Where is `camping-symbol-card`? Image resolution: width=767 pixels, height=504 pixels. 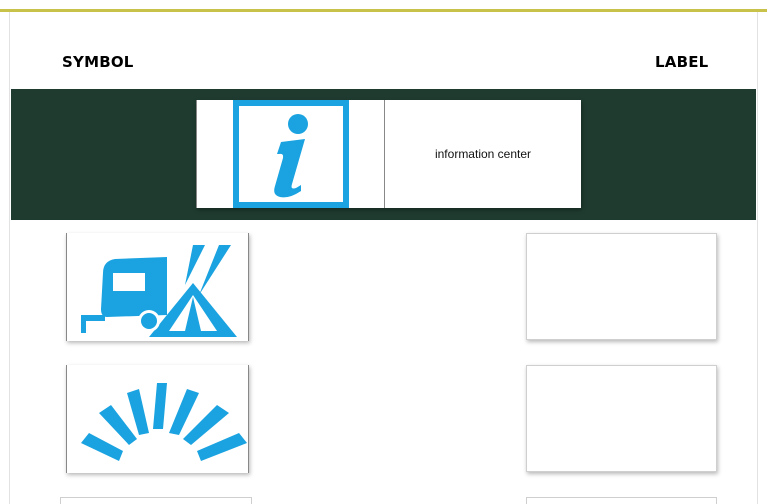
camping-symbol-card is located at coordinates (157, 287).